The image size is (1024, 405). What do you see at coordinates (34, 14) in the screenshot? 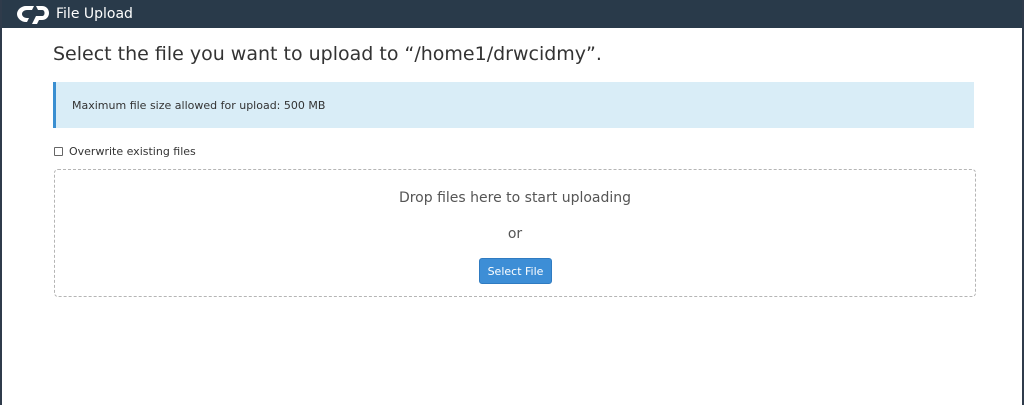
I see `cpanel-logo-icon` at bounding box center [34, 14].